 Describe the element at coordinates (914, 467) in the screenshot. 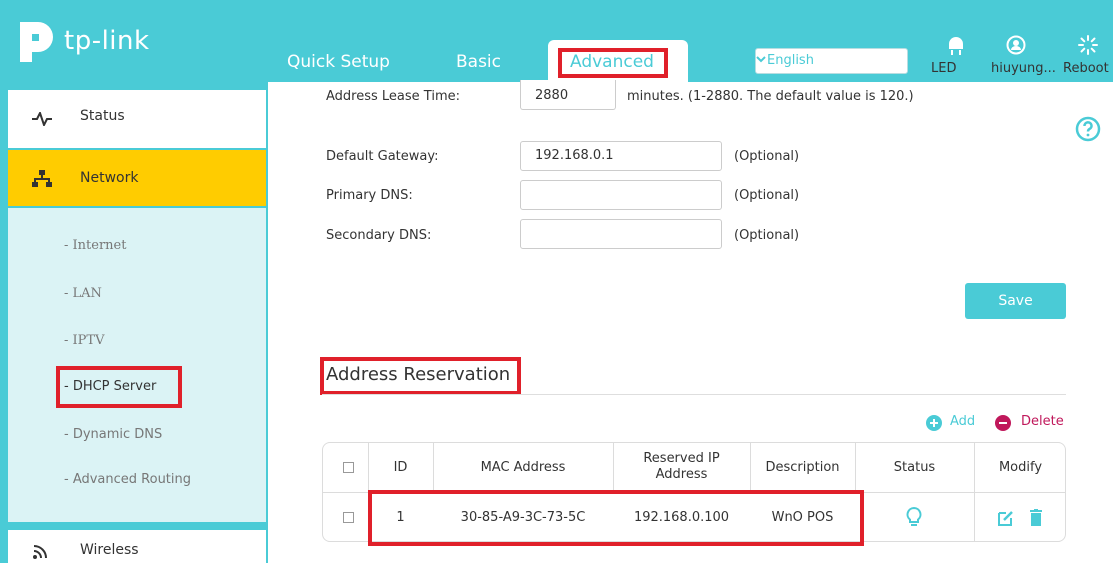

I see `col-header-status: Status` at that location.